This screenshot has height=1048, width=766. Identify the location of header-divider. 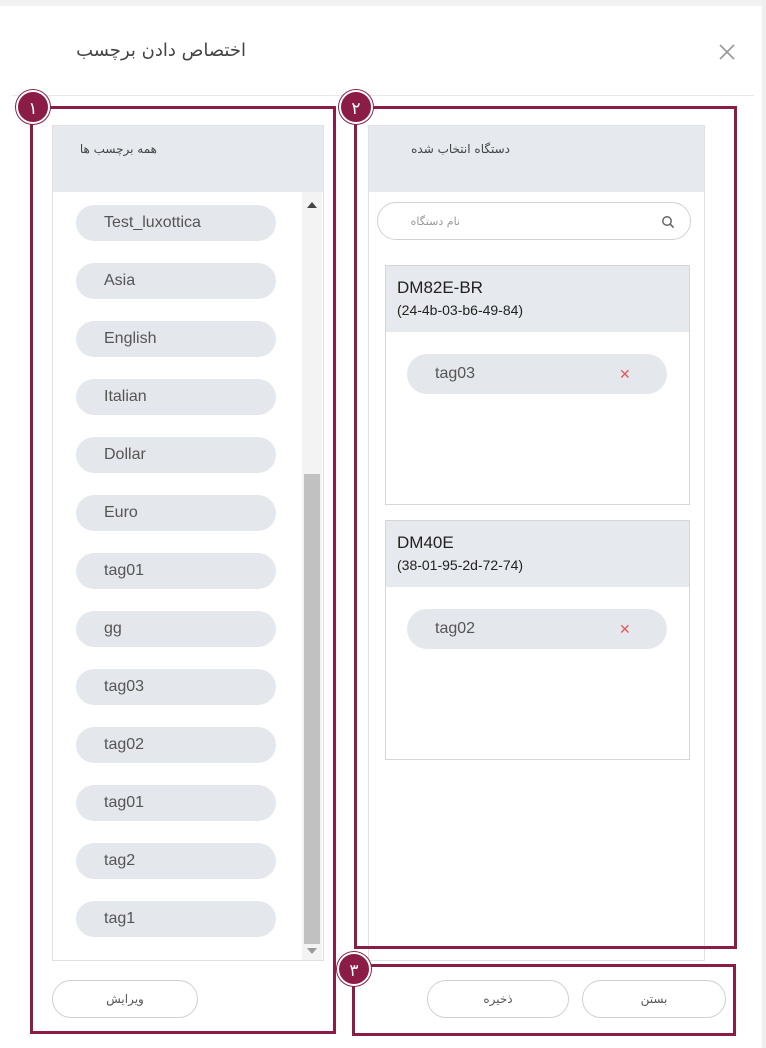
(383, 95).